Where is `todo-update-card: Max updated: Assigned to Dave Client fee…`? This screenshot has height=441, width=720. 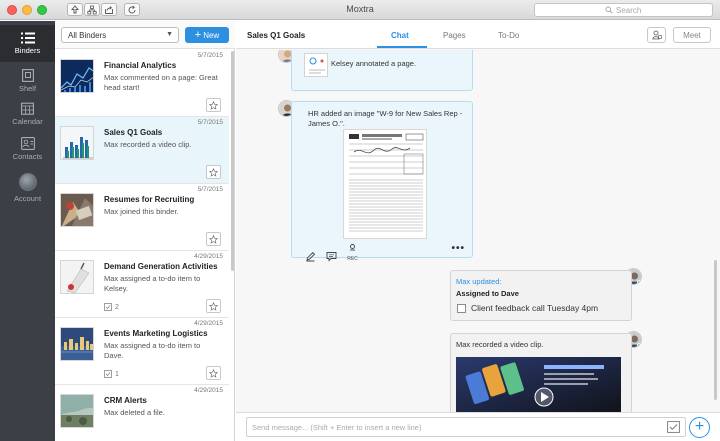 todo-update-card: Max updated: Assigned to Dave Client fee… is located at coordinates (541, 295).